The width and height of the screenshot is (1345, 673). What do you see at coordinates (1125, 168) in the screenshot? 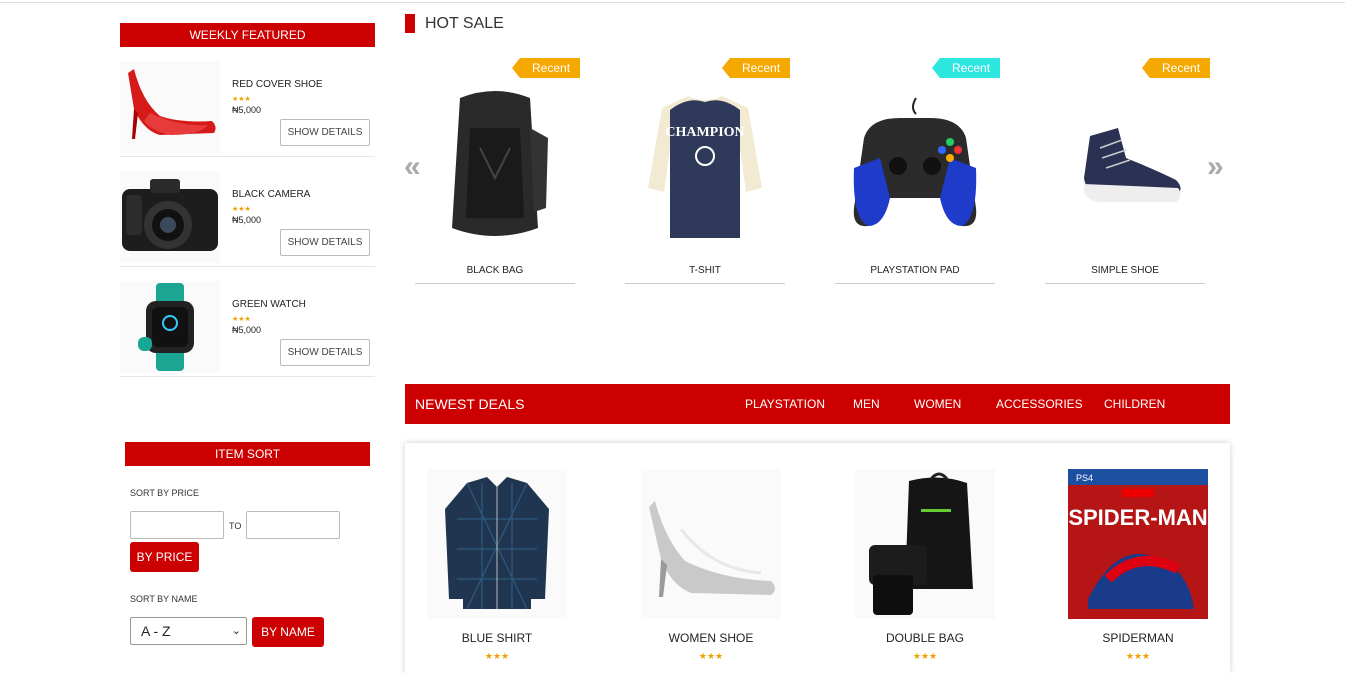
I see `sneaker-icon` at bounding box center [1125, 168].